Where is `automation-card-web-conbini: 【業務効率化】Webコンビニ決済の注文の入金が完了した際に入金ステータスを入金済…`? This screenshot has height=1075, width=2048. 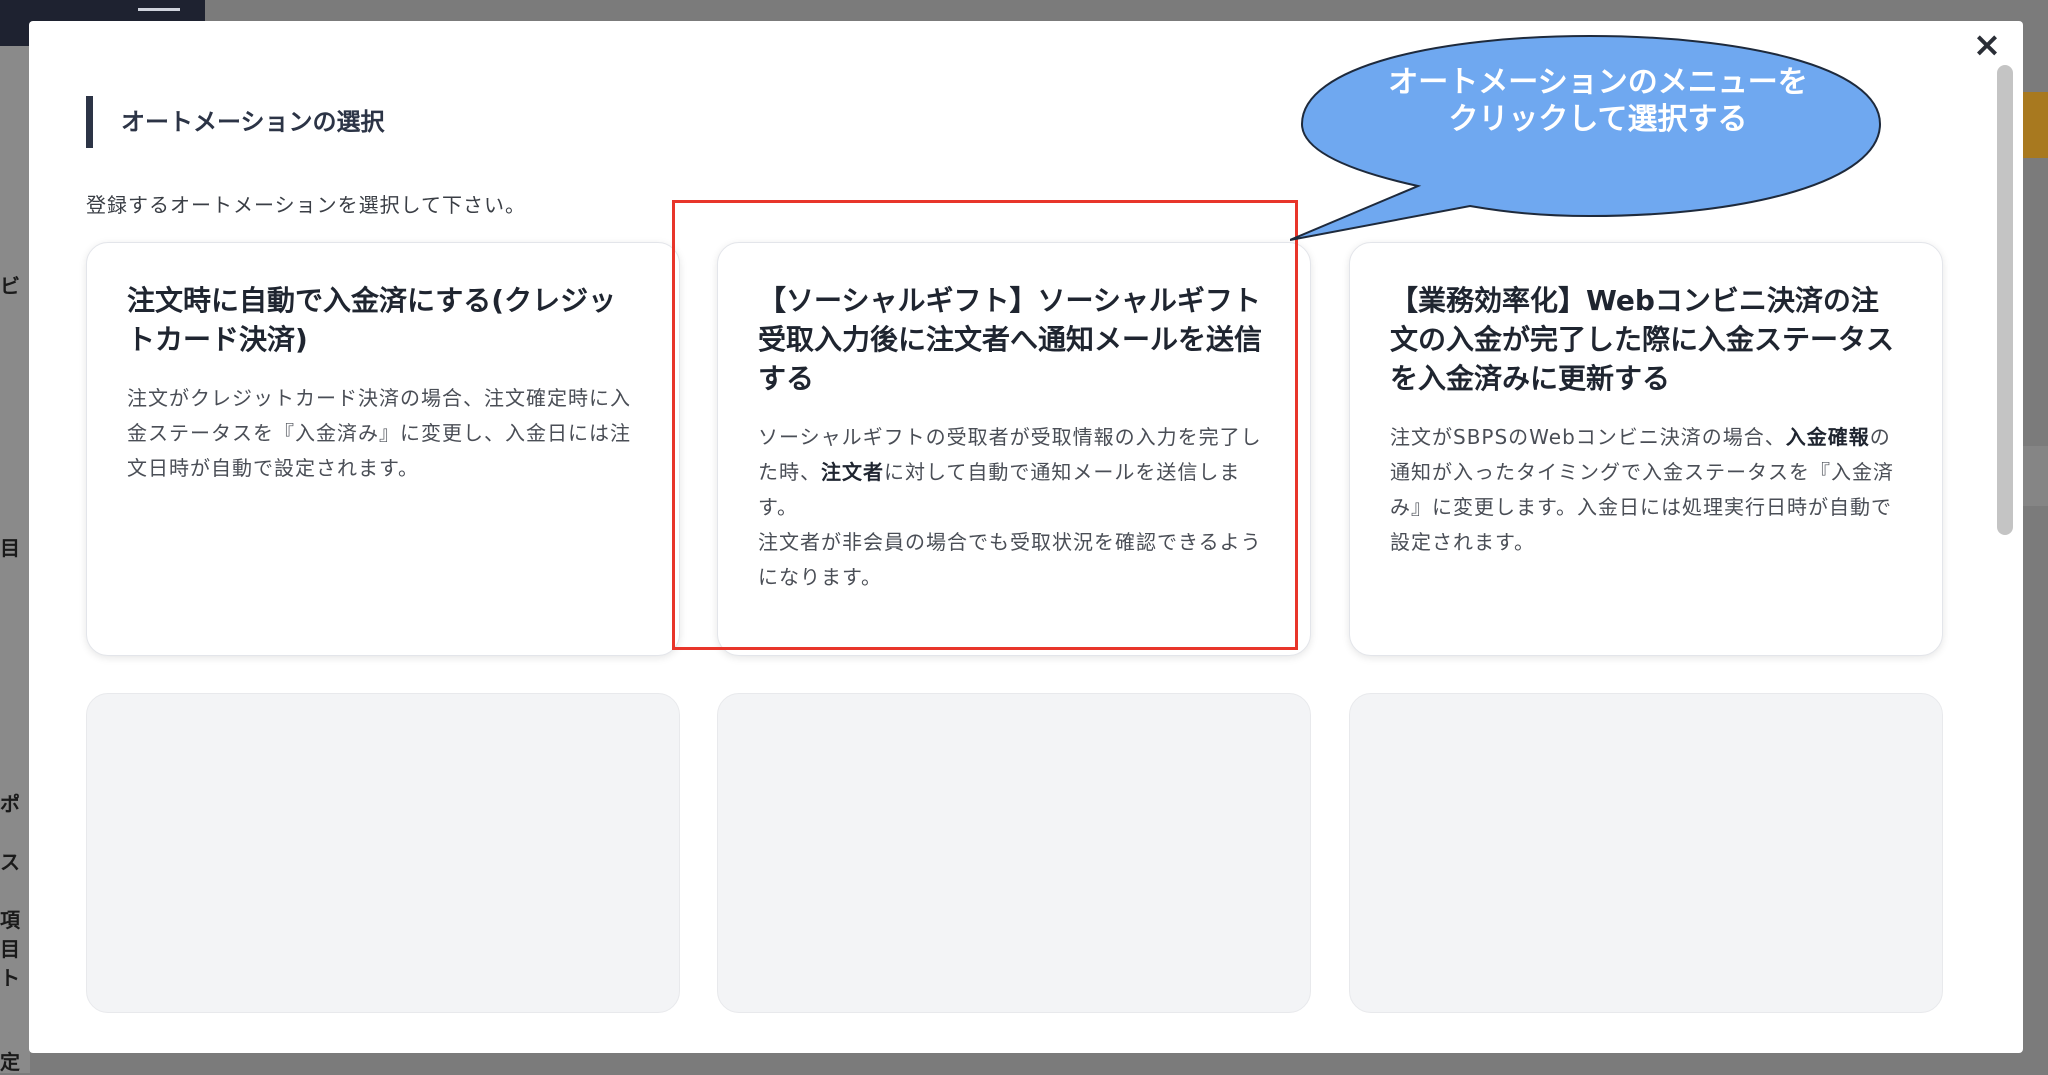 automation-card-web-conbini: 【業務効率化】Webコンビニ決済の注文の入金が完了した際に入金ステータスを入金済… is located at coordinates (1646, 449).